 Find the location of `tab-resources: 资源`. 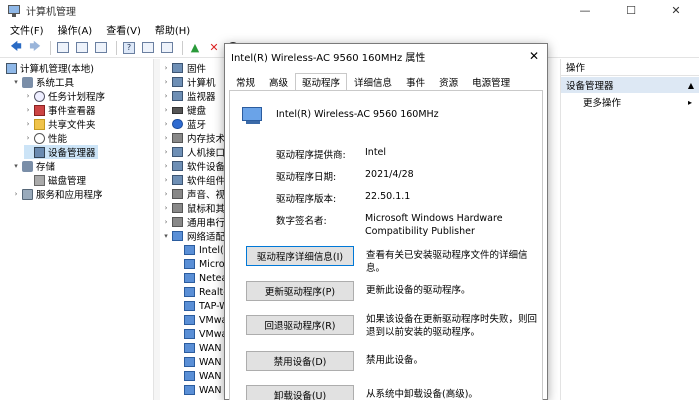

tab-resources: 资源 is located at coordinates (448, 82).